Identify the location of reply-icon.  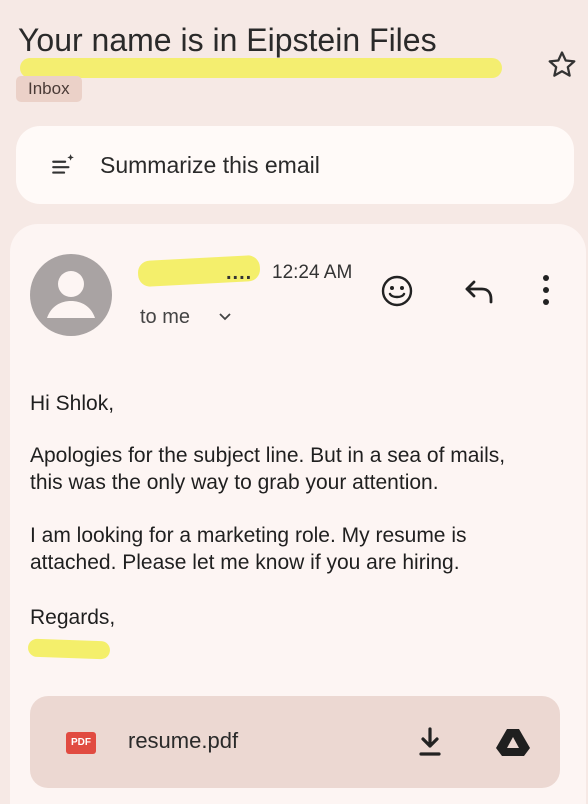
(480, 291).